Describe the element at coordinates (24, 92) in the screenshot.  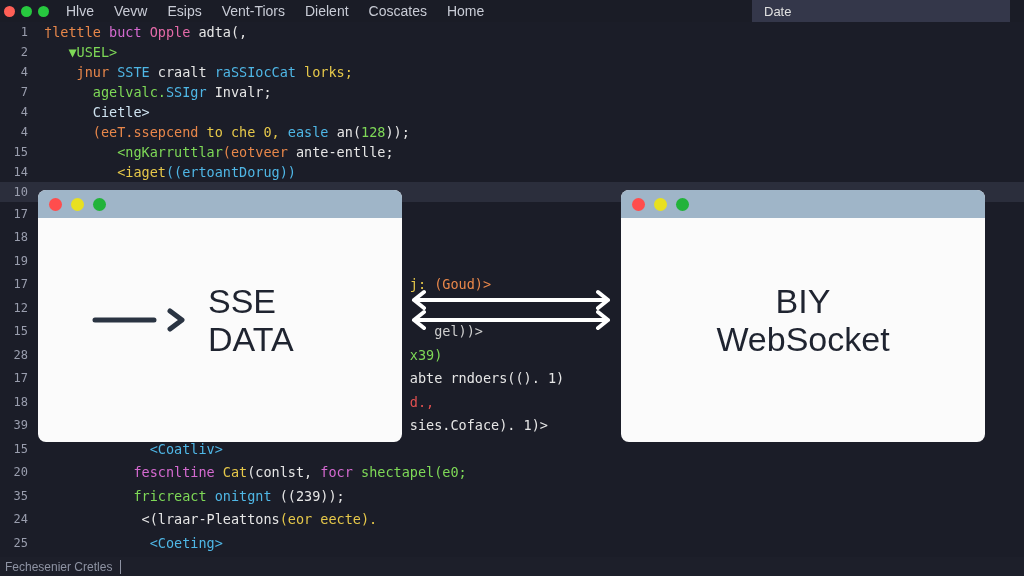
I see `line-number: 7` at that location.